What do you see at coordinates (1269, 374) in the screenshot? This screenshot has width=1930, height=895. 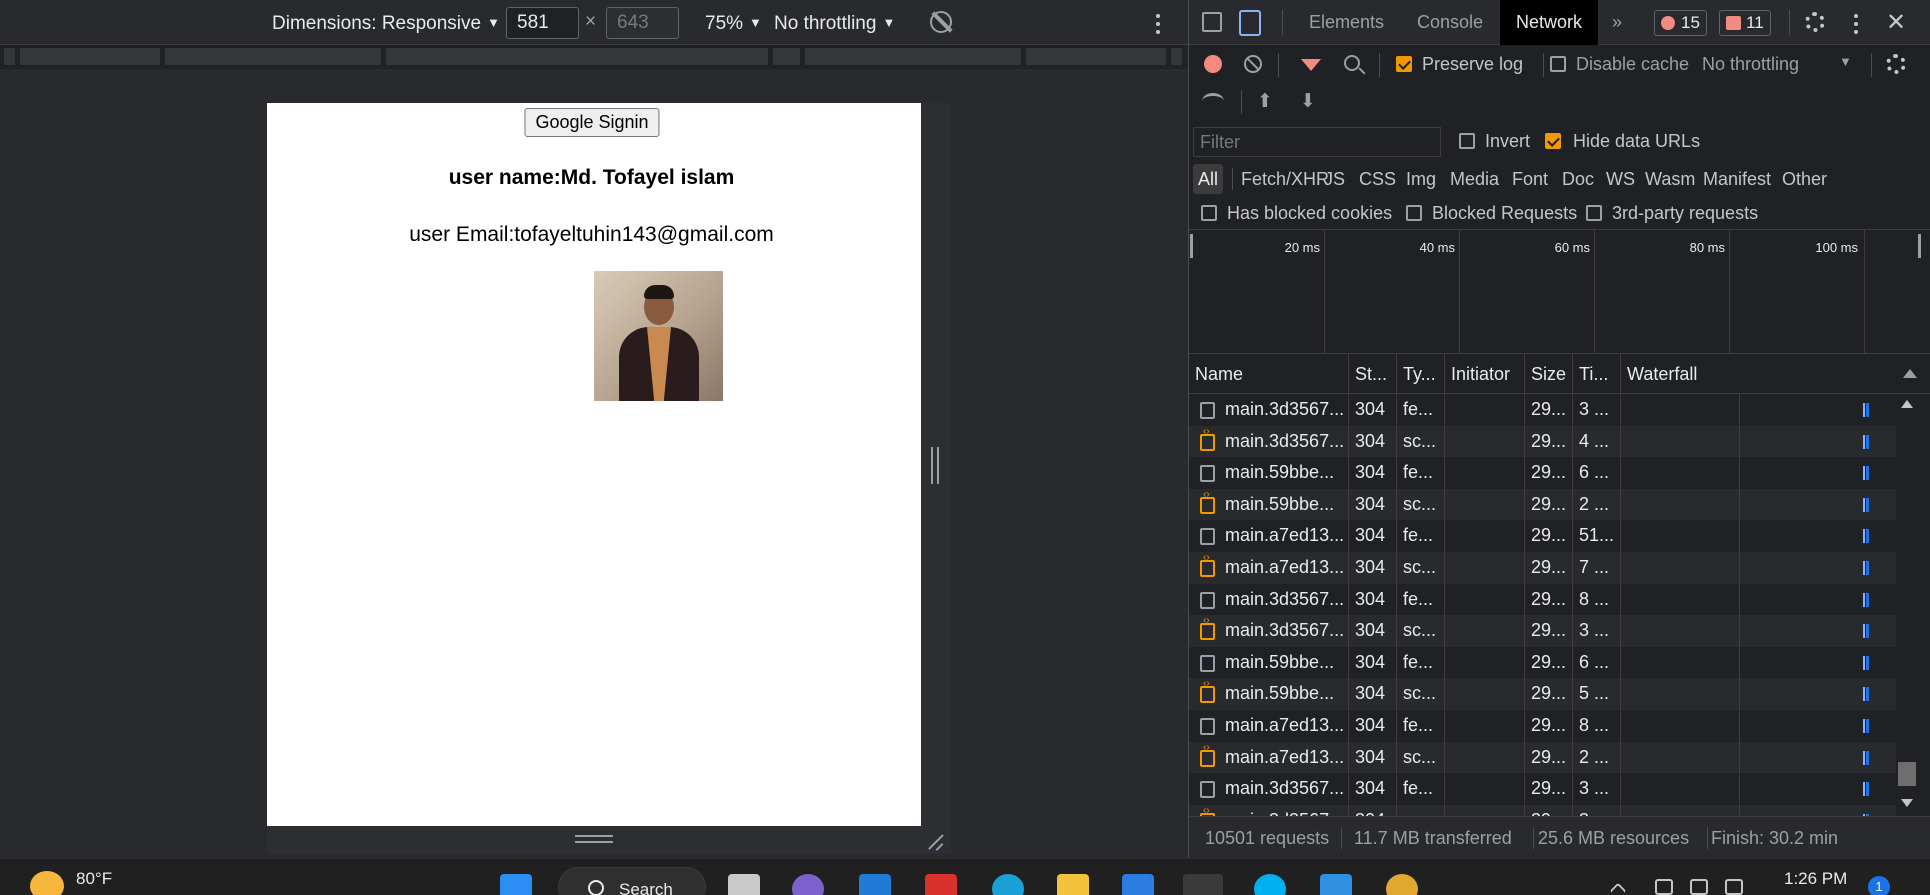 I see `column-name: Name` at bounding box center [1269, 374].